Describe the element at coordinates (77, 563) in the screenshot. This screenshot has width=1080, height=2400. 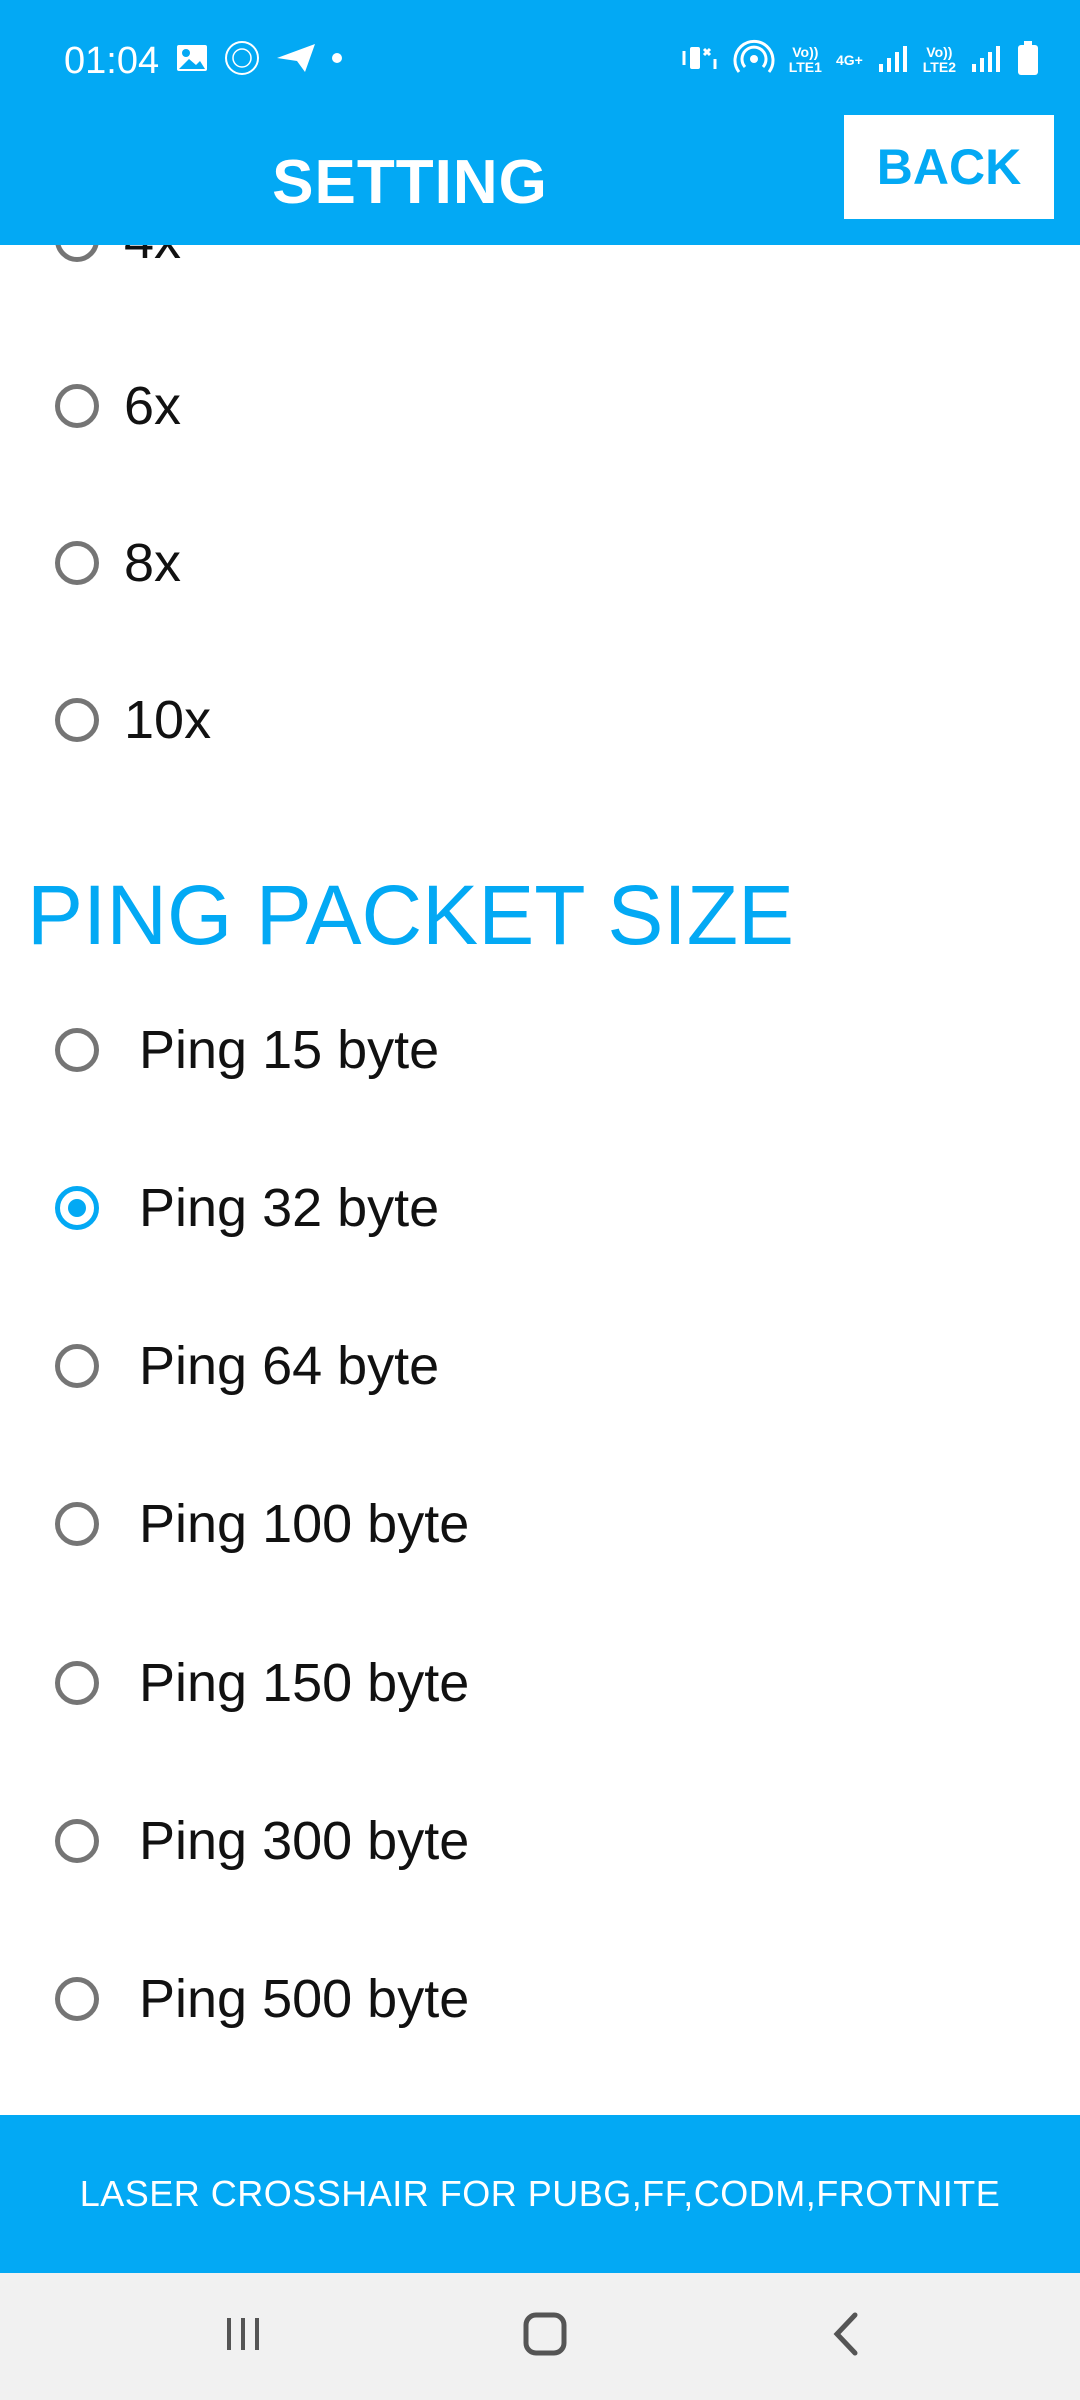
I see `radio-button-8x` at that location.